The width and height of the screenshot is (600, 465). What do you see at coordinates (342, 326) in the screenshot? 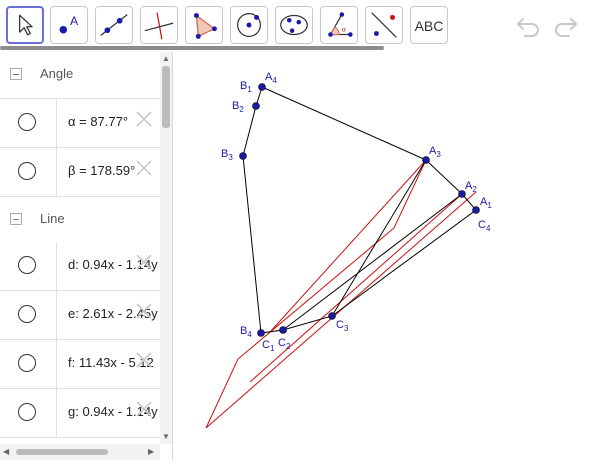
I see `label-c3: C3` at bounding box center [342, 326].